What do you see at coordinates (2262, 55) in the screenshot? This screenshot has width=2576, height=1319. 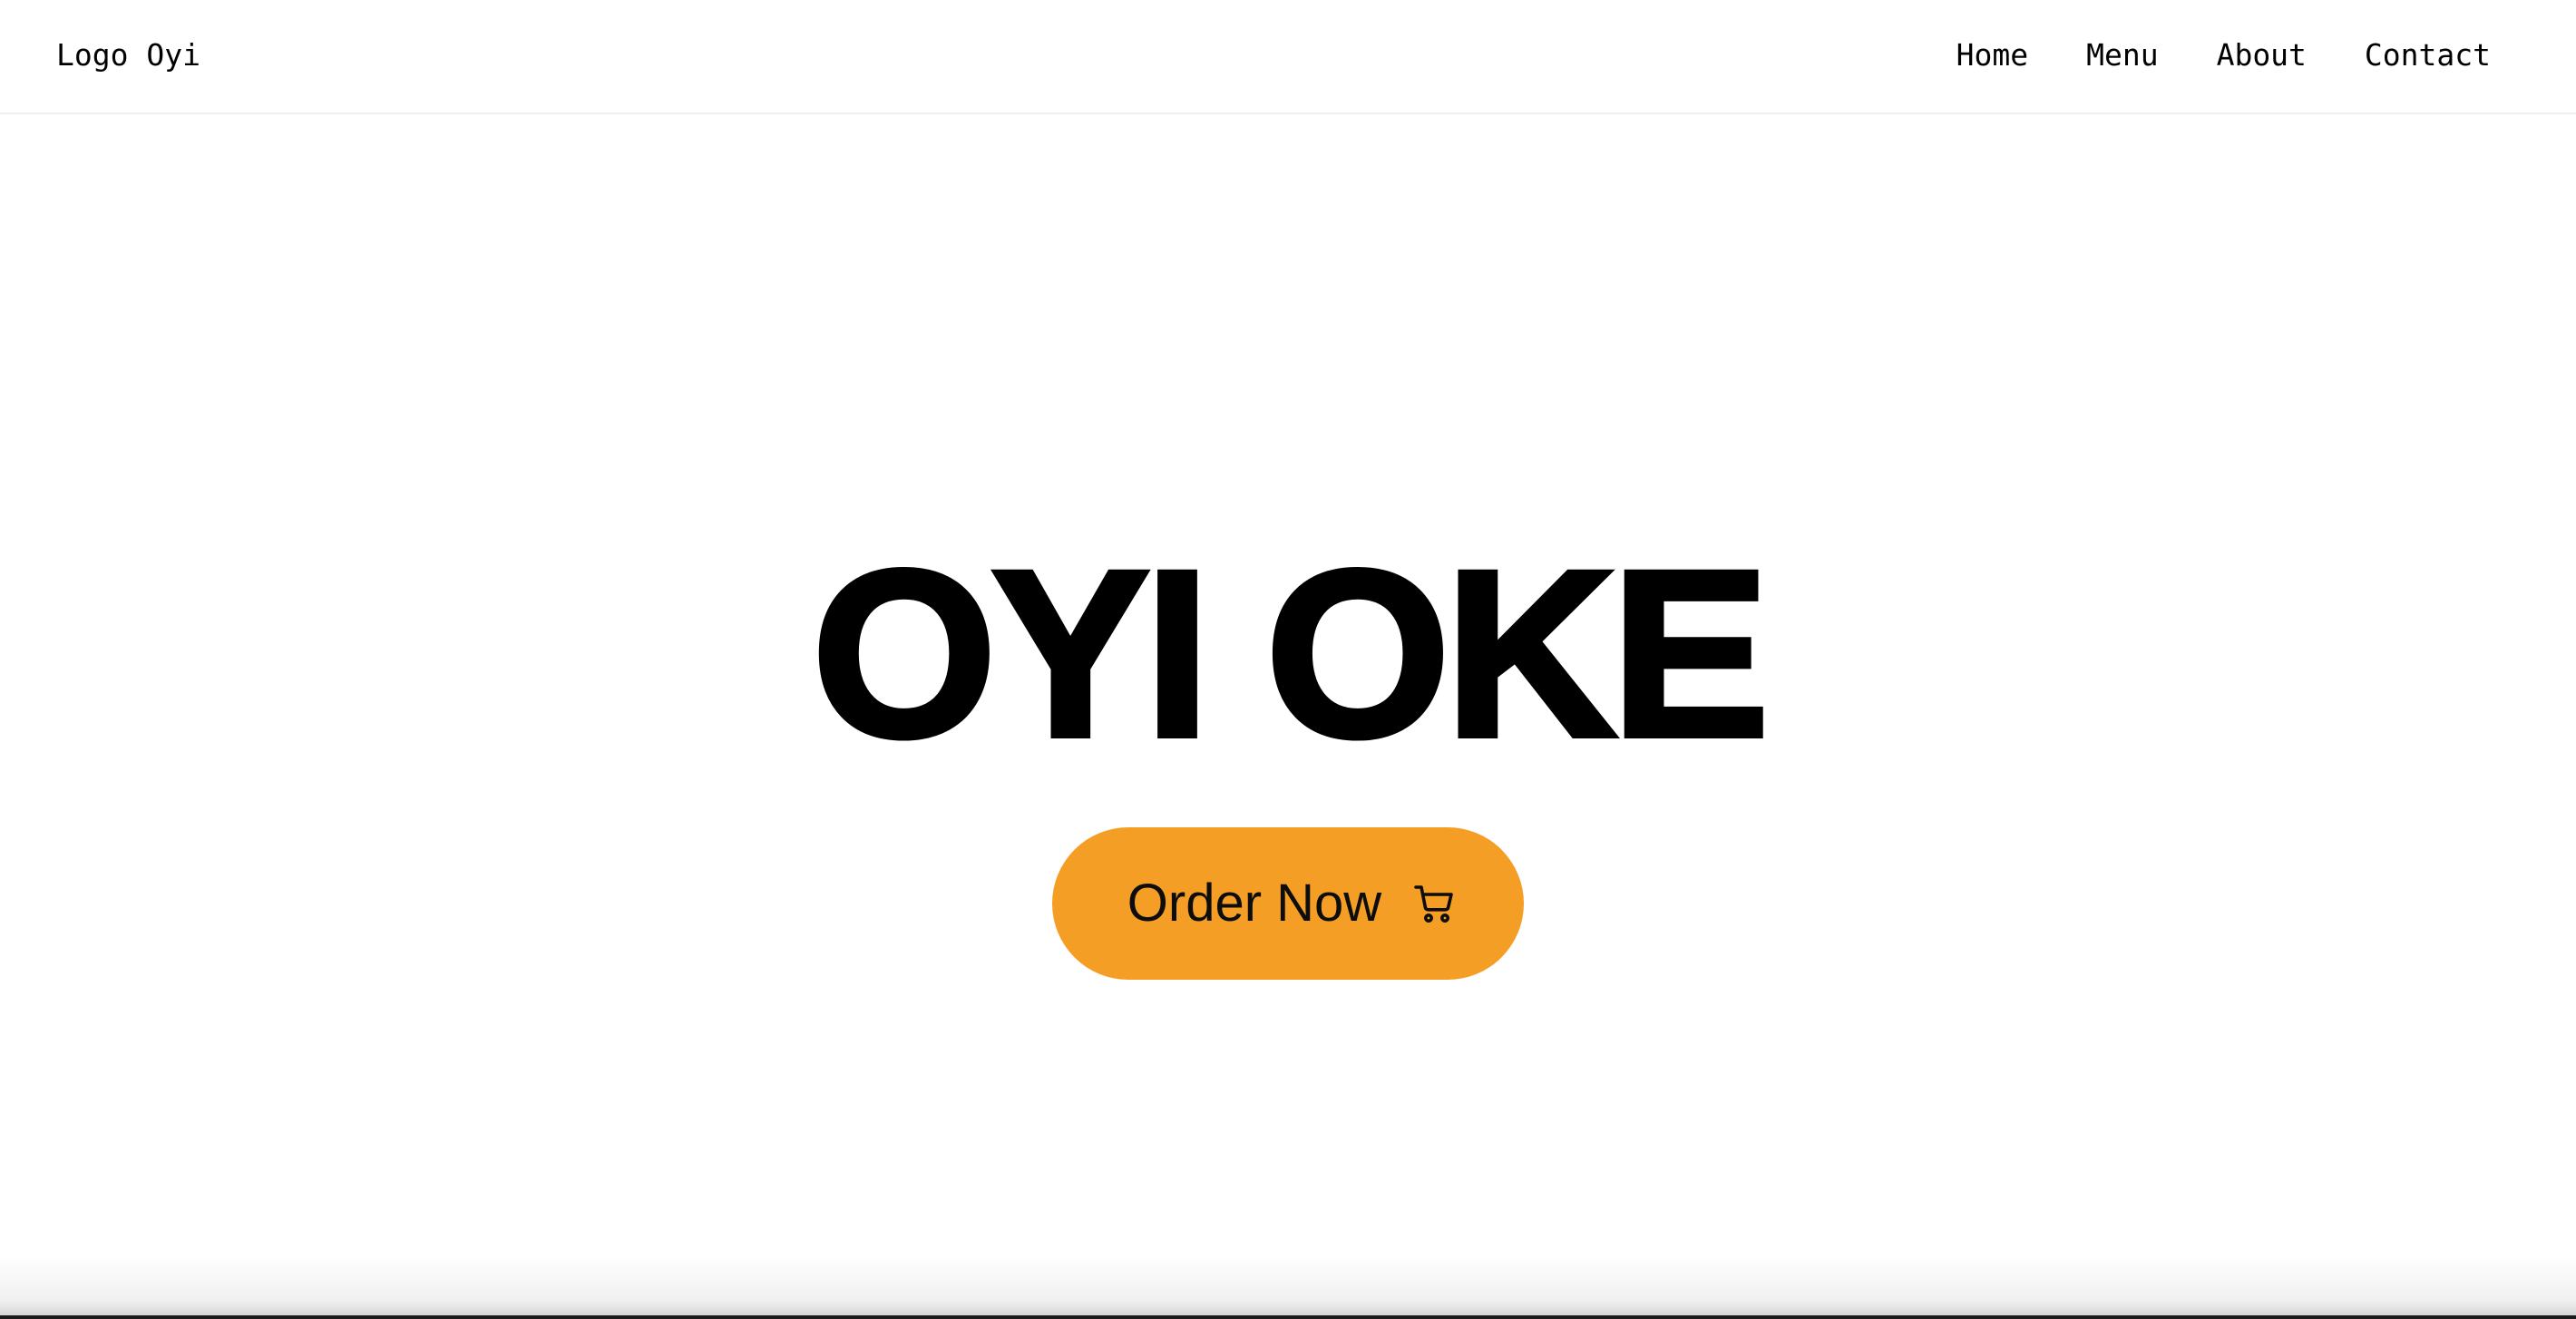 I see `nav-link-about: About` at bounding box center [2262, 55].